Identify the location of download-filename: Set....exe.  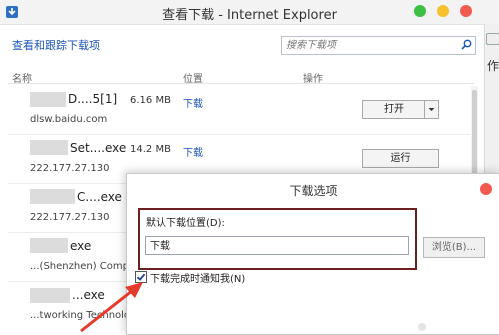
(98, 148).